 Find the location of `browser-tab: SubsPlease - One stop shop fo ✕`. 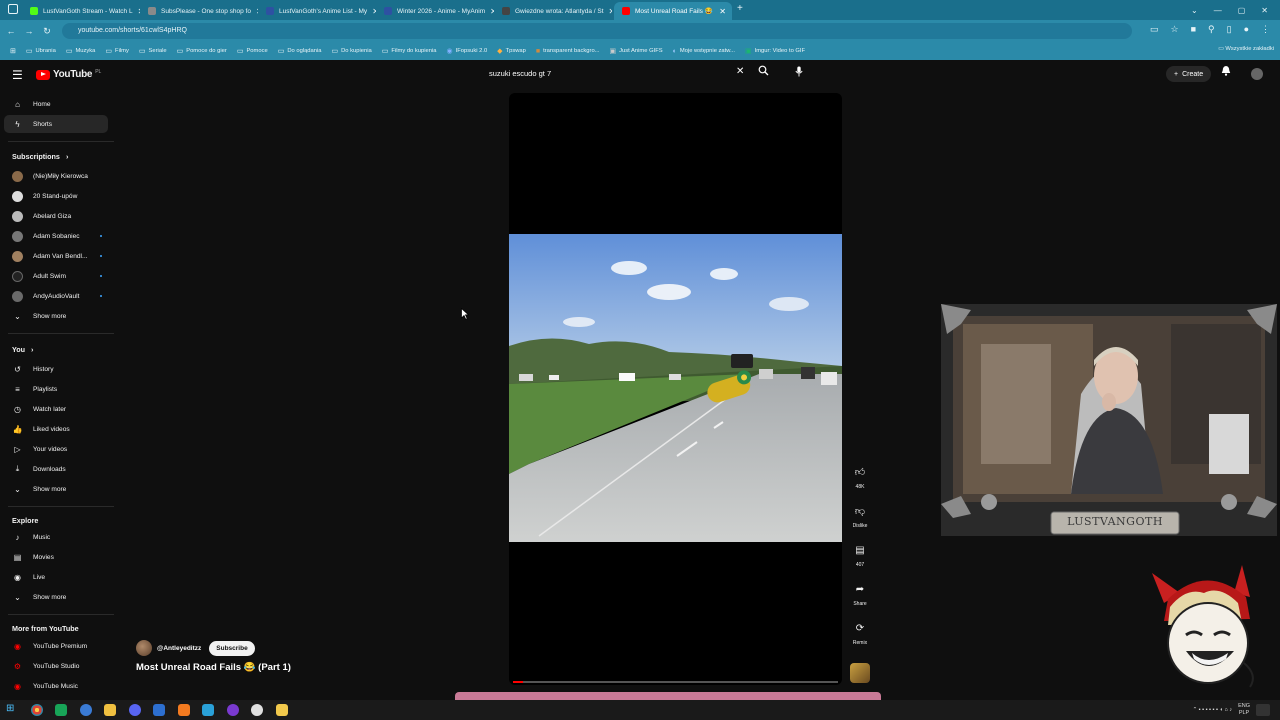

browser-tab: SubsPlease - One stop shop fo ✕ is located at coordinates (199, 11).